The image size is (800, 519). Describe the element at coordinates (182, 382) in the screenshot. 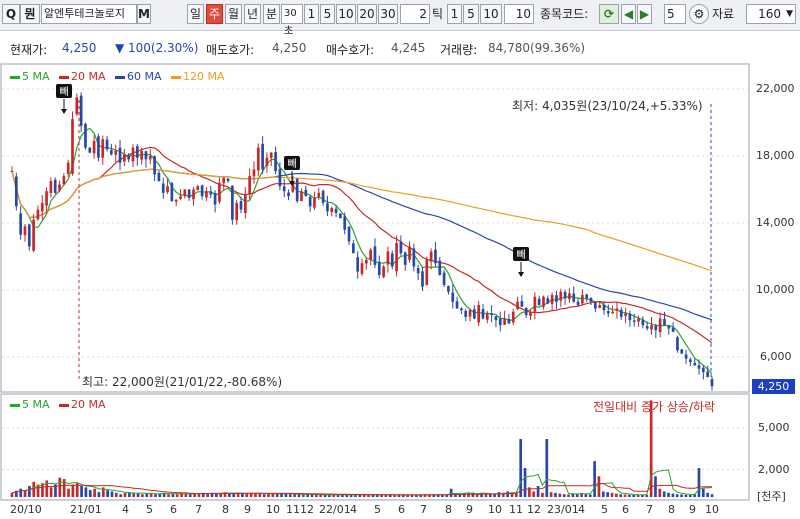

I see `high-price-note: 최고: 22,000원(21/01/22,-80.68%)` at that location.